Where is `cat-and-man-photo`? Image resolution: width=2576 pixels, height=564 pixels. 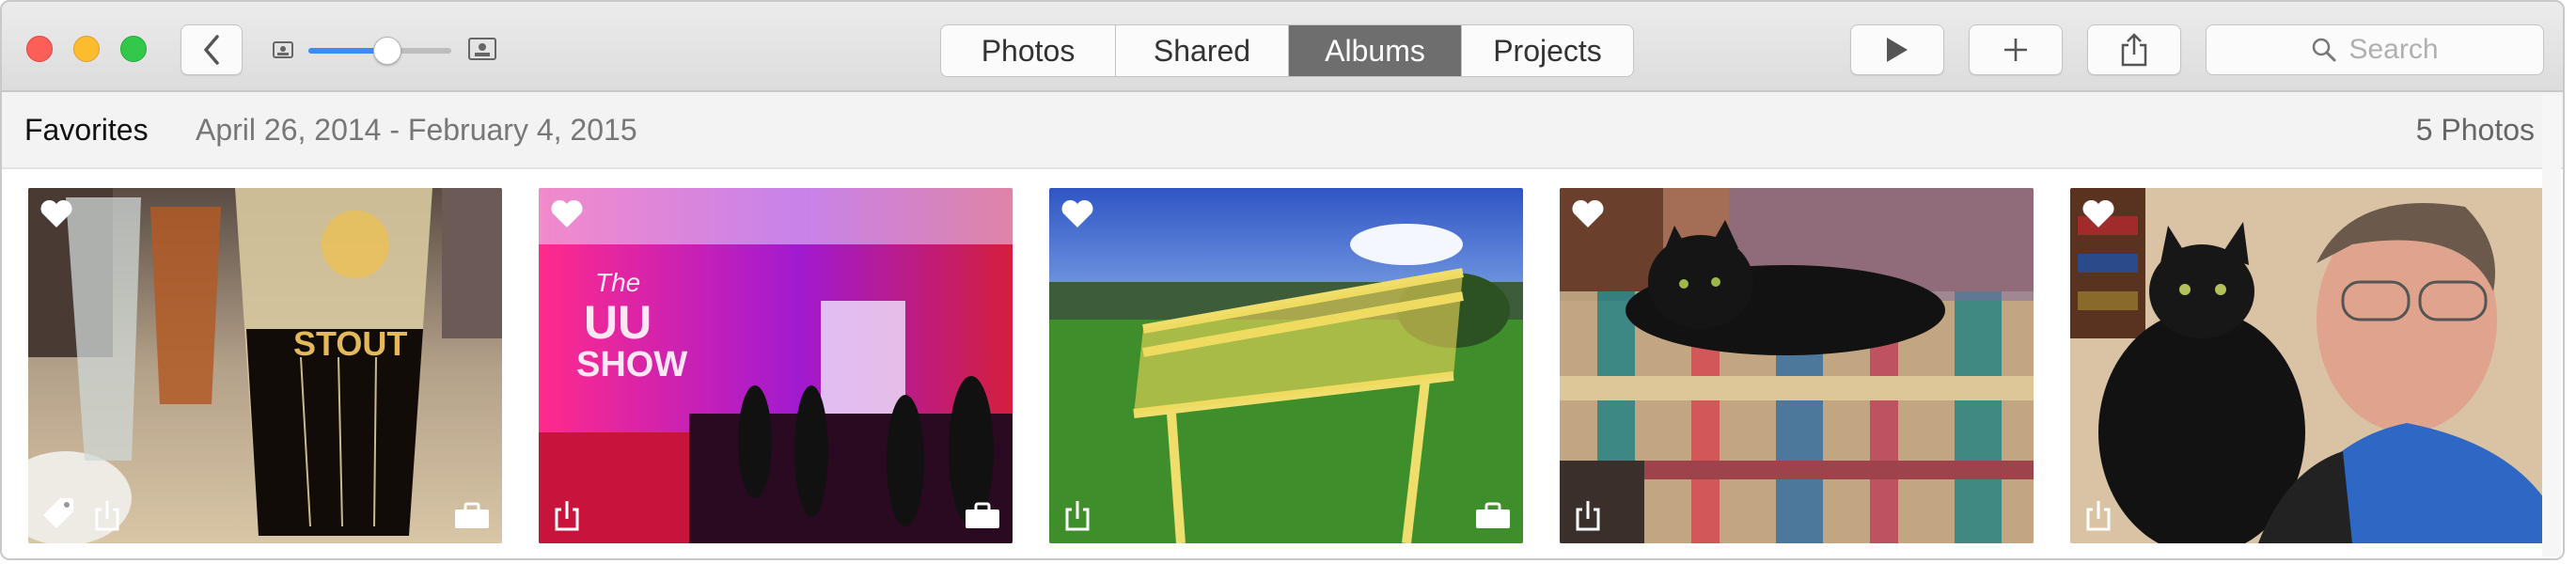 cat-and-man-photo is located at coordinates (2307, 365).